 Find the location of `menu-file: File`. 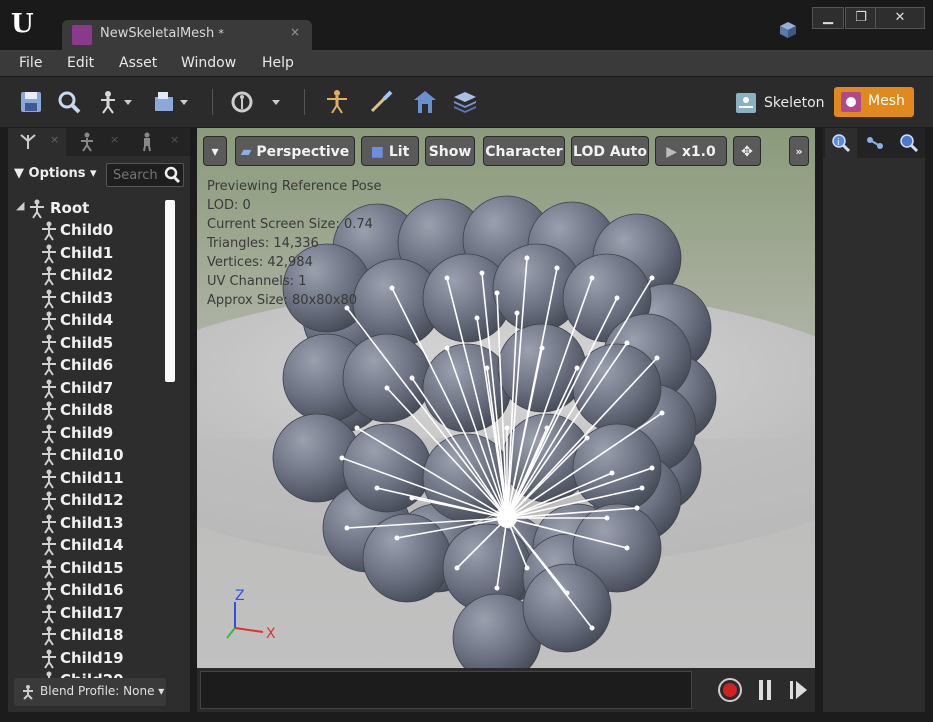

menu-file: File is located at coordinates (30, 63).